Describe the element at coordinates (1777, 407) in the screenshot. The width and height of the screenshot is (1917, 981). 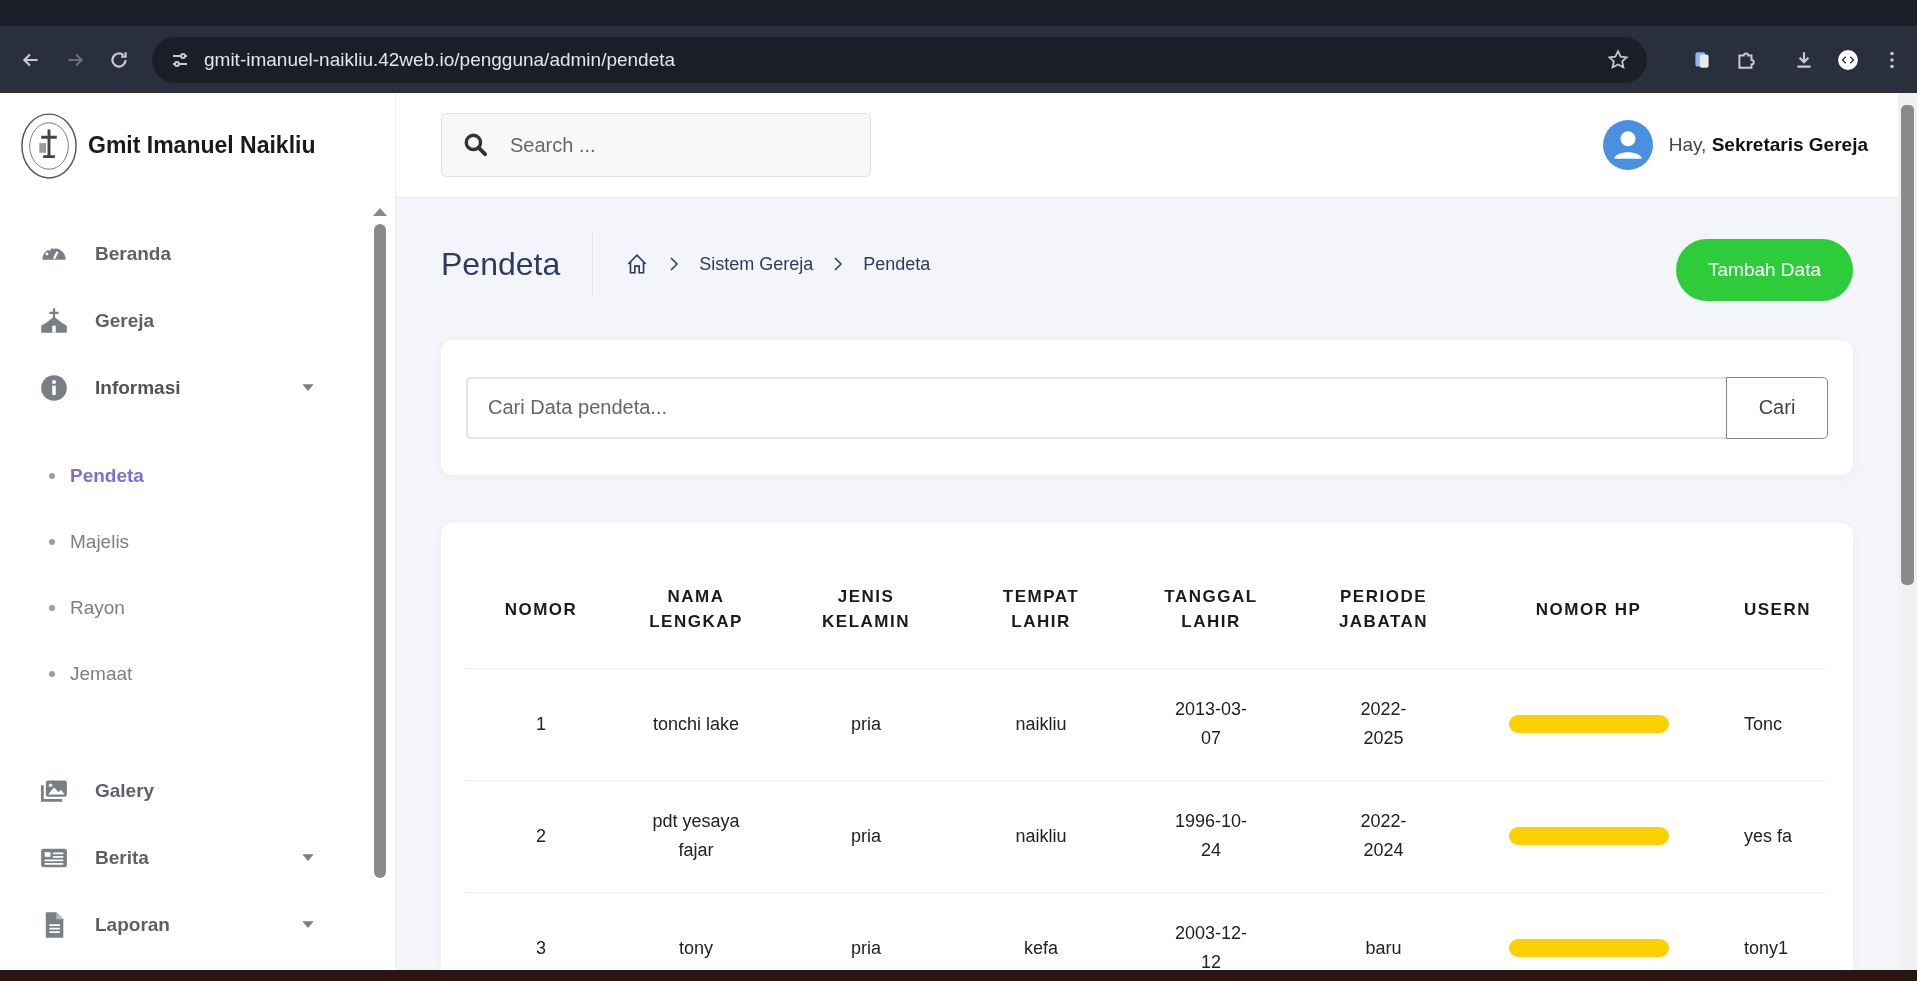
I see `search-button: Cari` at that location.